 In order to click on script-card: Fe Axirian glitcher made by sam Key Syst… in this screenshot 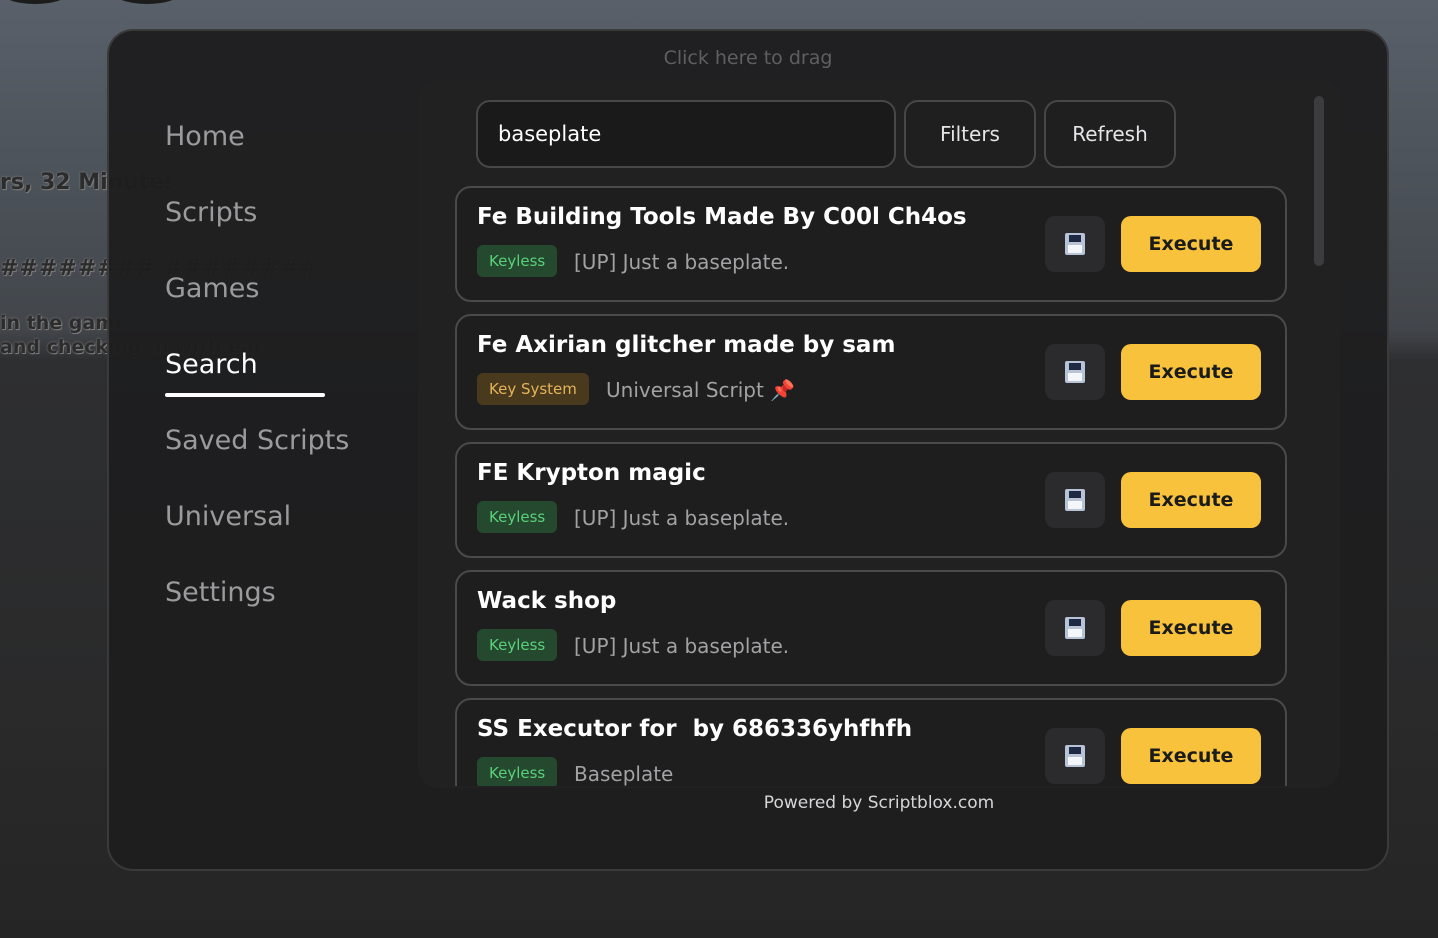, I will do `click(871, 372)`.